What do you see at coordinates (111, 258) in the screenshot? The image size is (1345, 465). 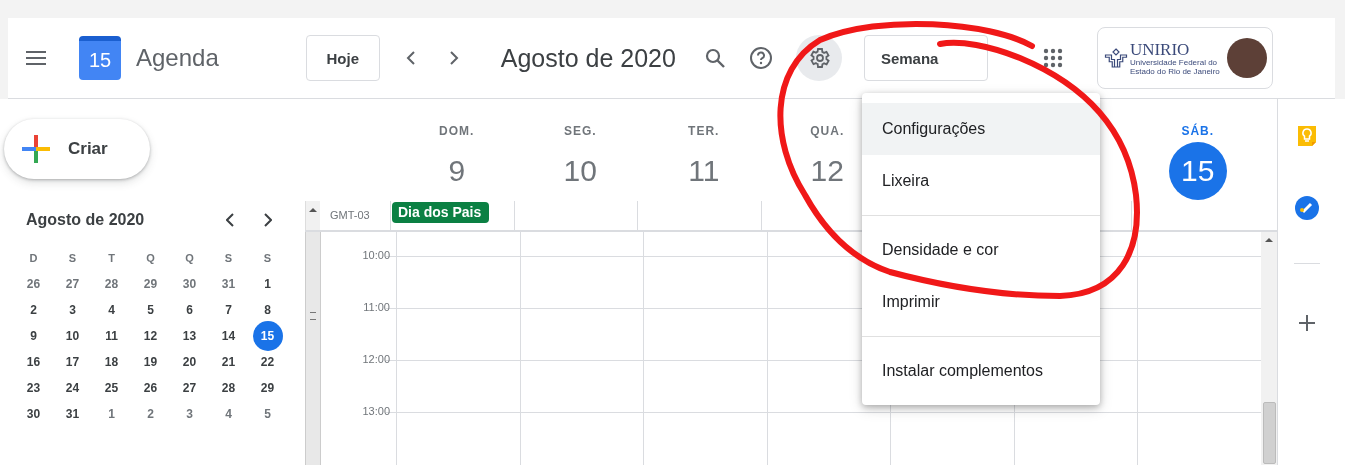 I see `weekday-label: T` at bounding box center [111, 258].